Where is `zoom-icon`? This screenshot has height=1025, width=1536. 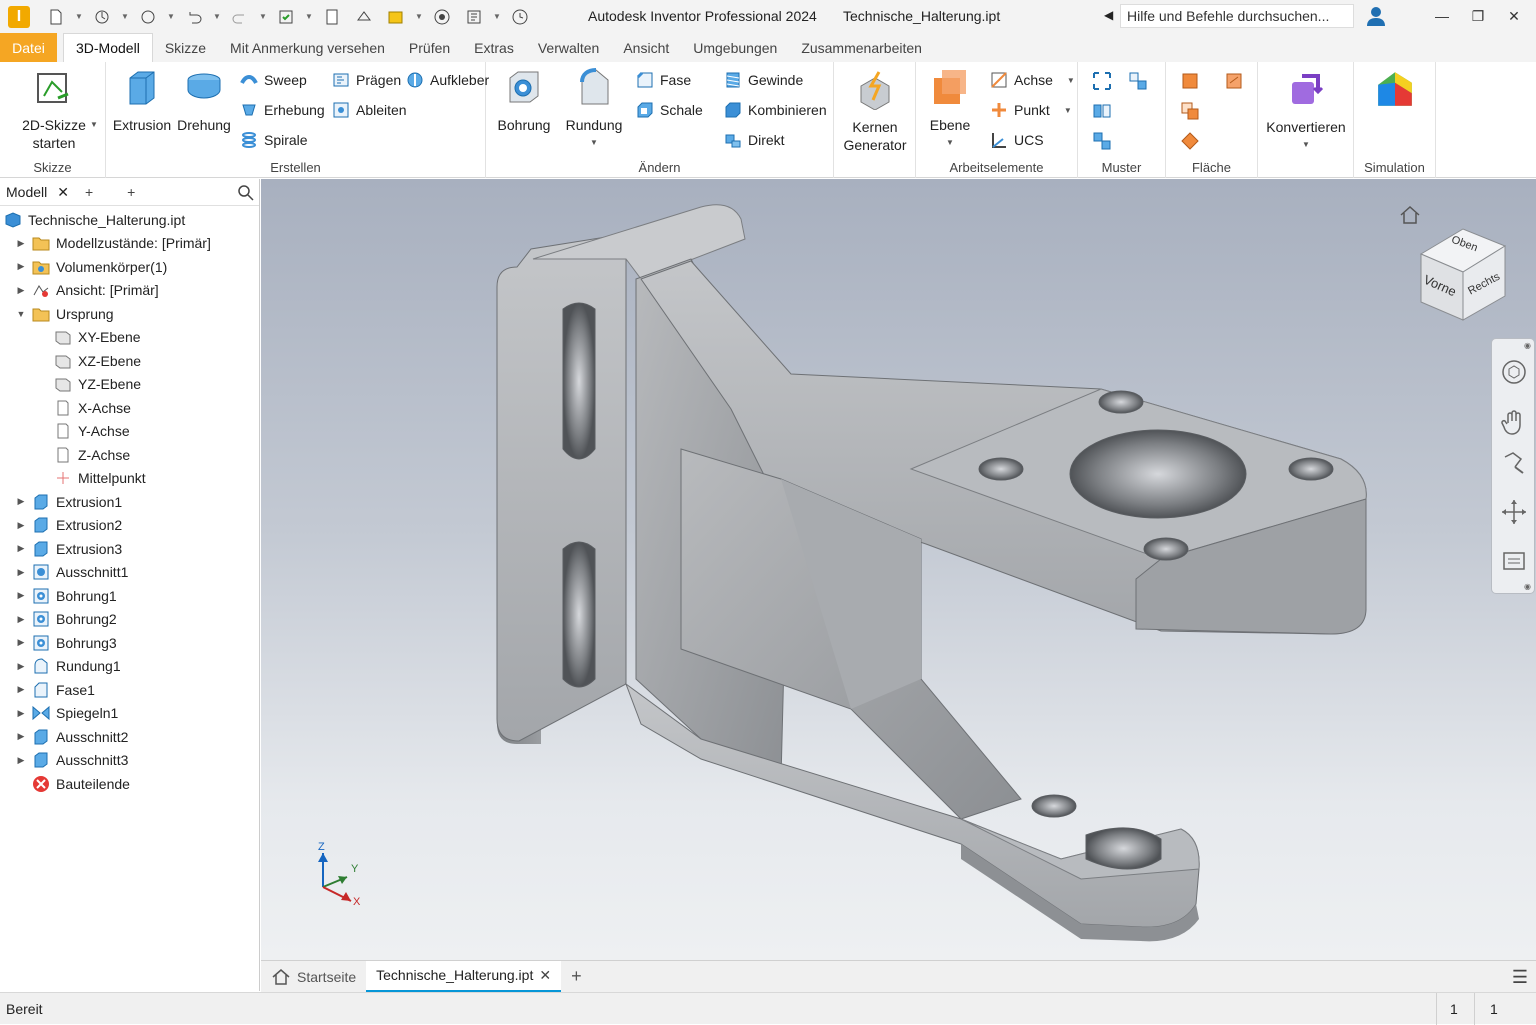 zoom-icon is located at coordinates (1514, 462).